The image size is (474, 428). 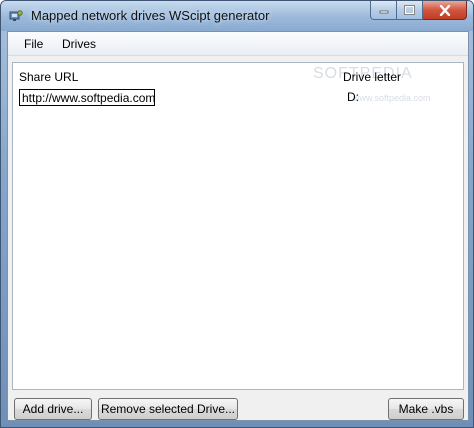 I want to click on minimize-button, so click(x=383, y=10).